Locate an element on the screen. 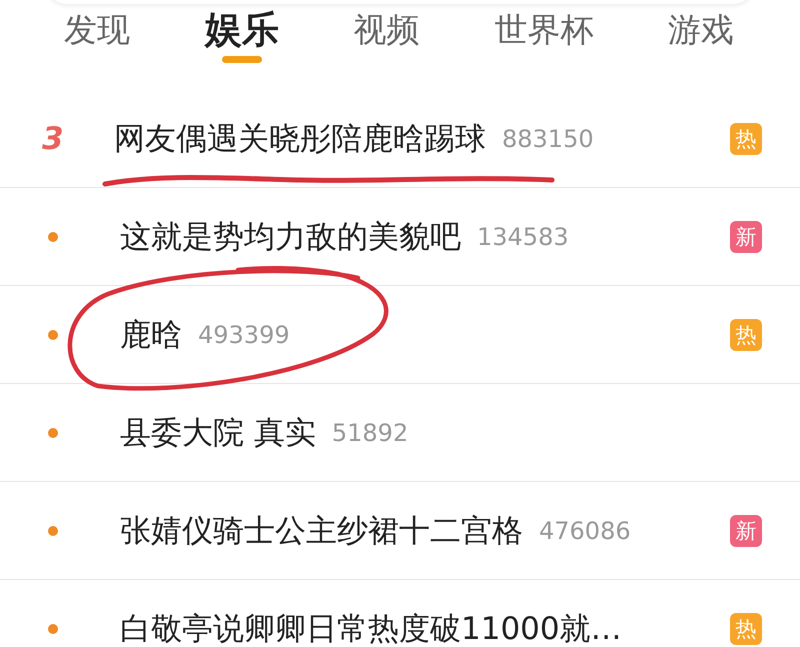 The image size is (800, 647). category-tab: 发现 is located at coordinates (97, 29).